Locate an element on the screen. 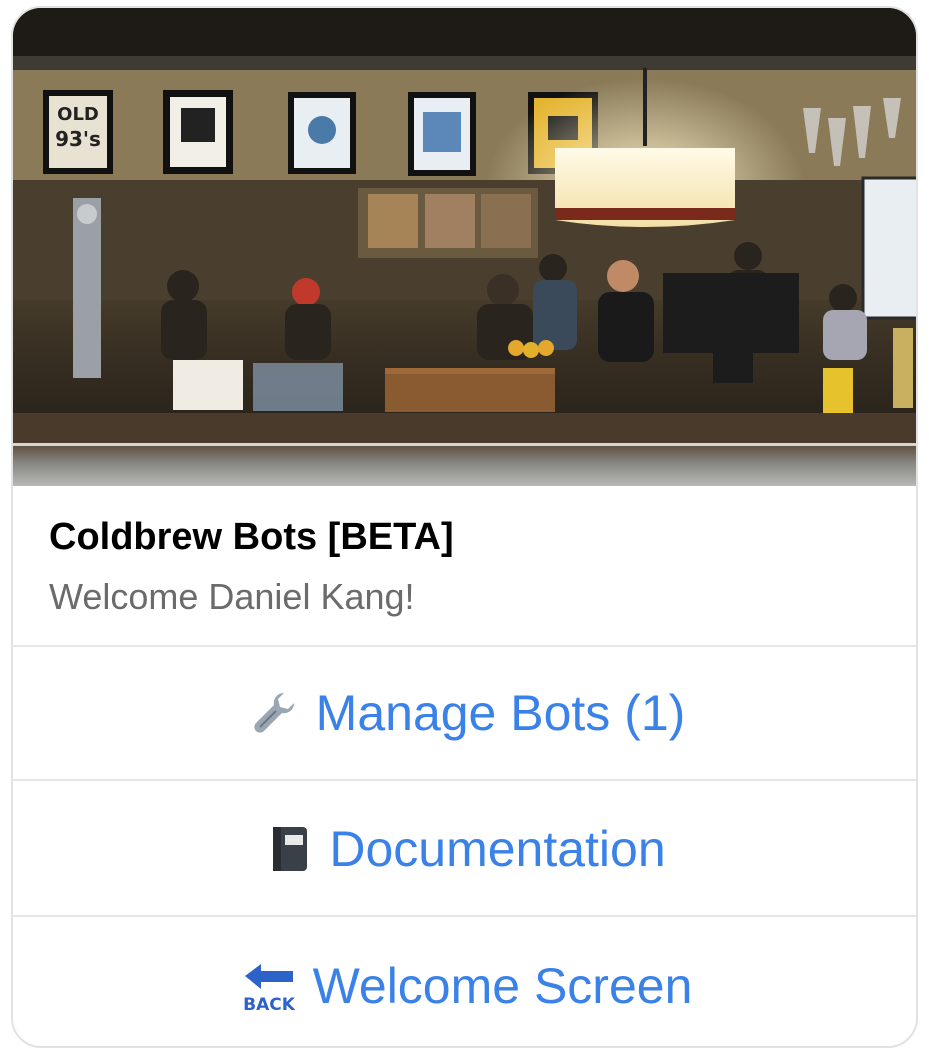 Image resolution: width=929 pixels, height=1059 pixels. svg-text: 93's is located at coordinates (78, 139).